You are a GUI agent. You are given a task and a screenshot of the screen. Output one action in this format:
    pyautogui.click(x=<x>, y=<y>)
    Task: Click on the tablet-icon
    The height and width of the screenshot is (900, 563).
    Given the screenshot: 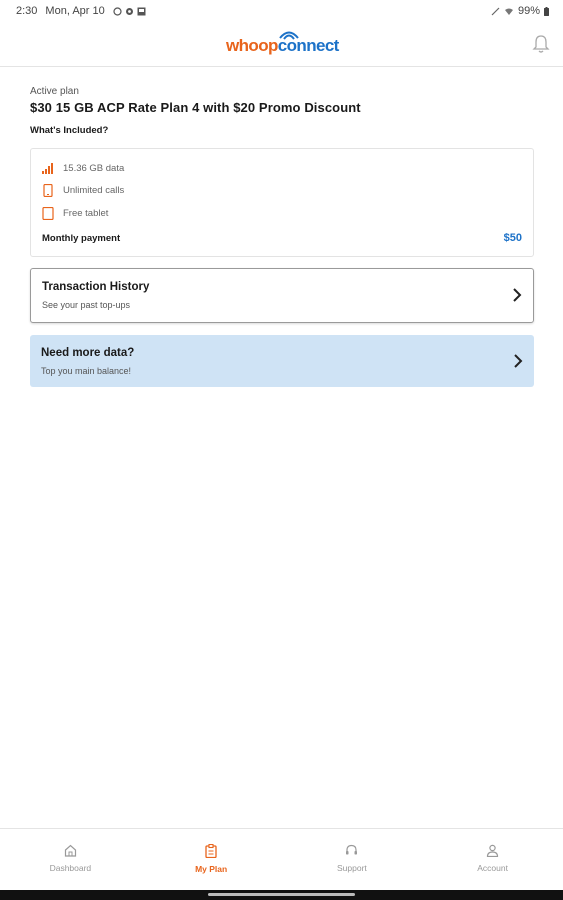 What is the action you would take?
    pyautogui.click(x=48, y=213)
    